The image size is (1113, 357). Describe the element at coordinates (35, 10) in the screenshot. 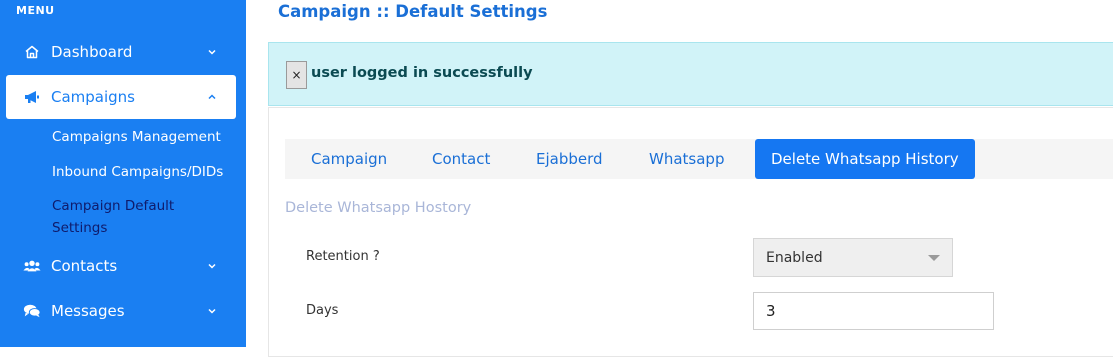

I see `menu-heading: MENU` at that location.